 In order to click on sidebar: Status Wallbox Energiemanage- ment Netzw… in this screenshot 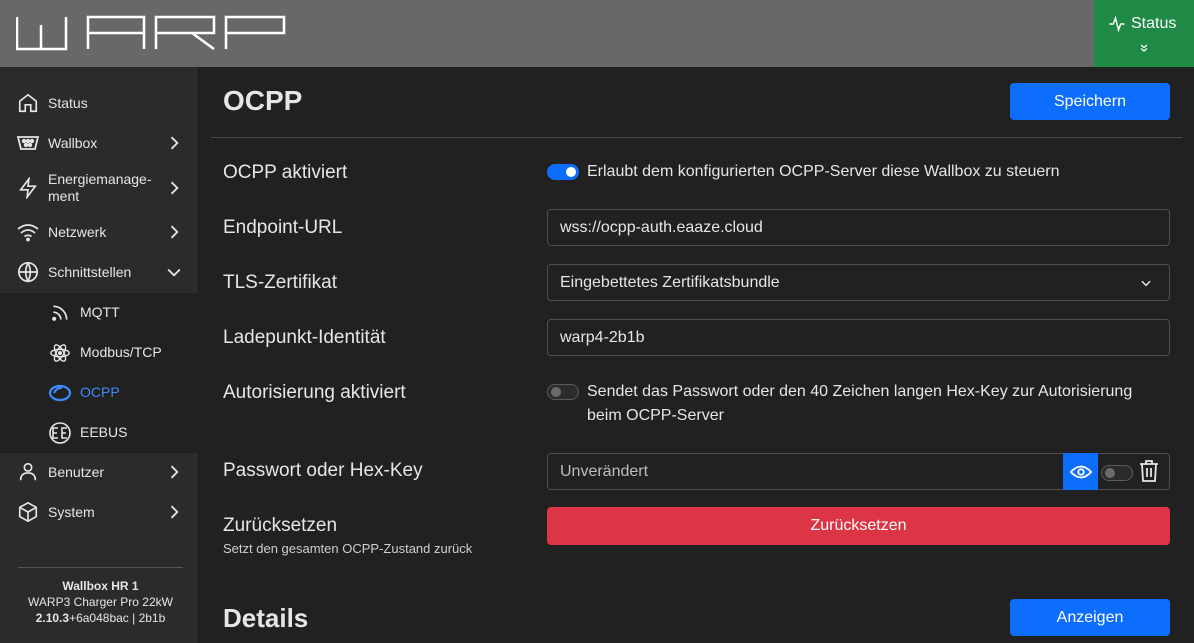, I will do `click(99, 355)`.